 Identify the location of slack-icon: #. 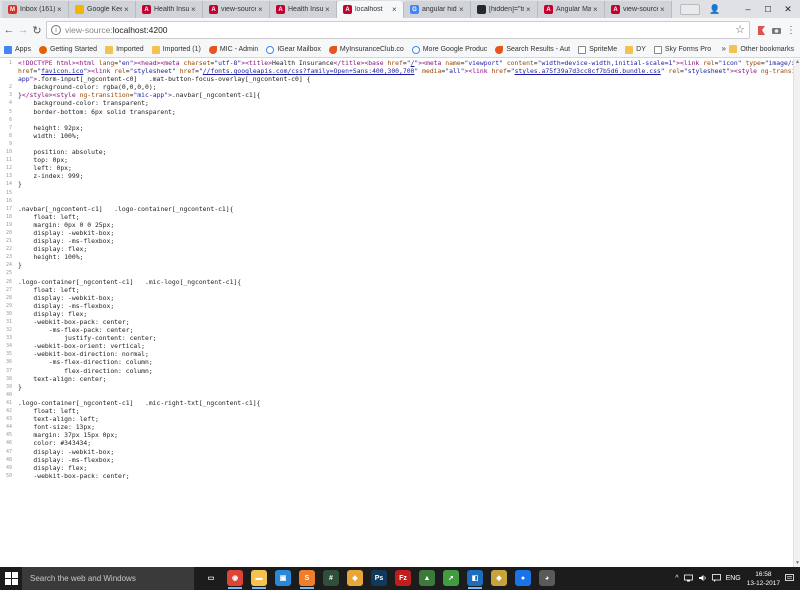
(331, 578).